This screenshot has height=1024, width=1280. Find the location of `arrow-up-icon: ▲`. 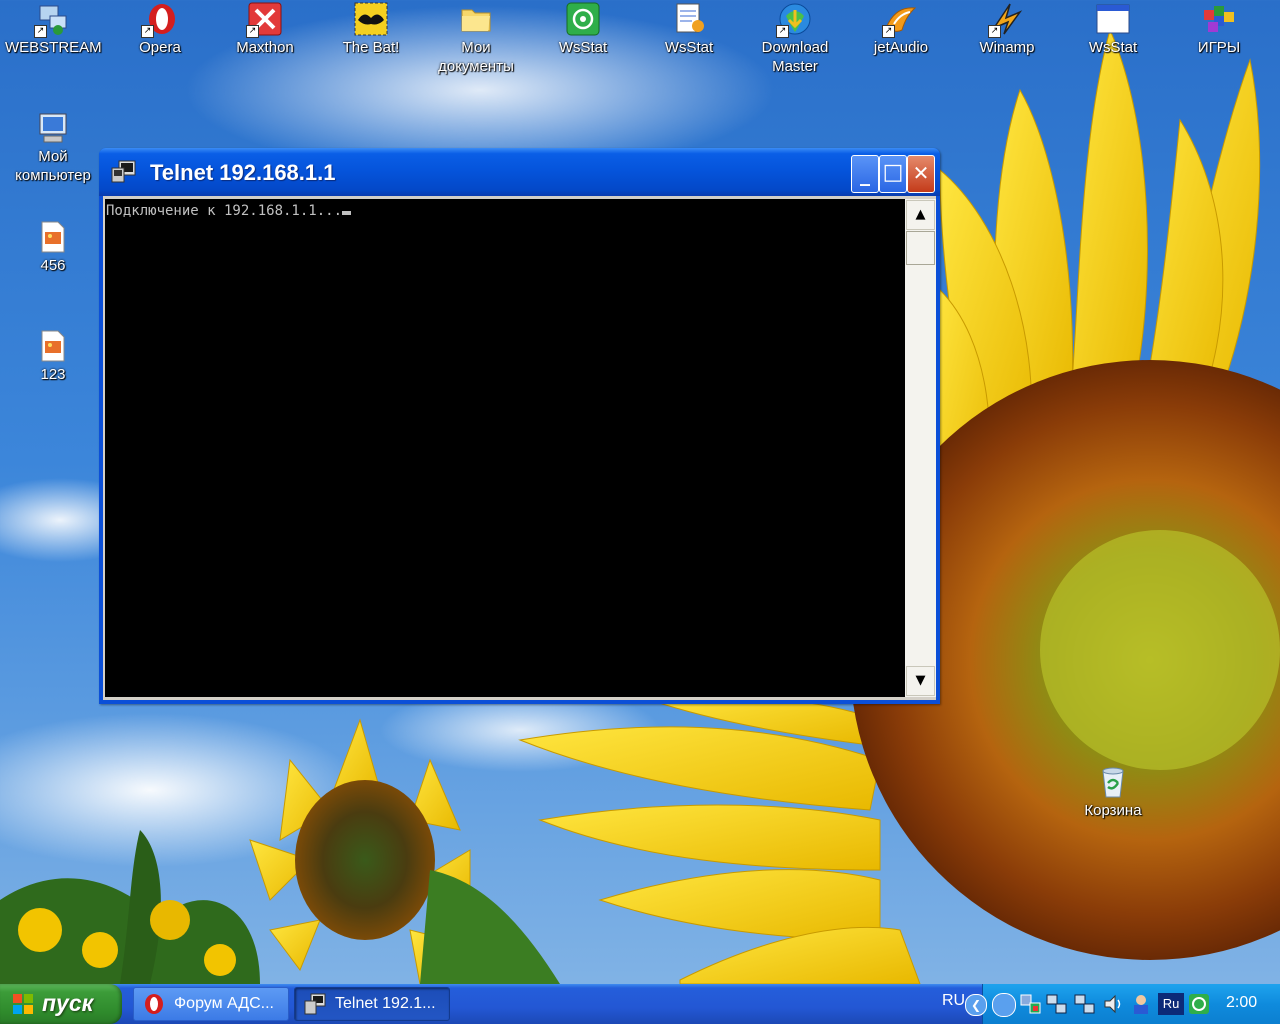

arrow-up-icon: ▲ is located at coordinates (920, 214).